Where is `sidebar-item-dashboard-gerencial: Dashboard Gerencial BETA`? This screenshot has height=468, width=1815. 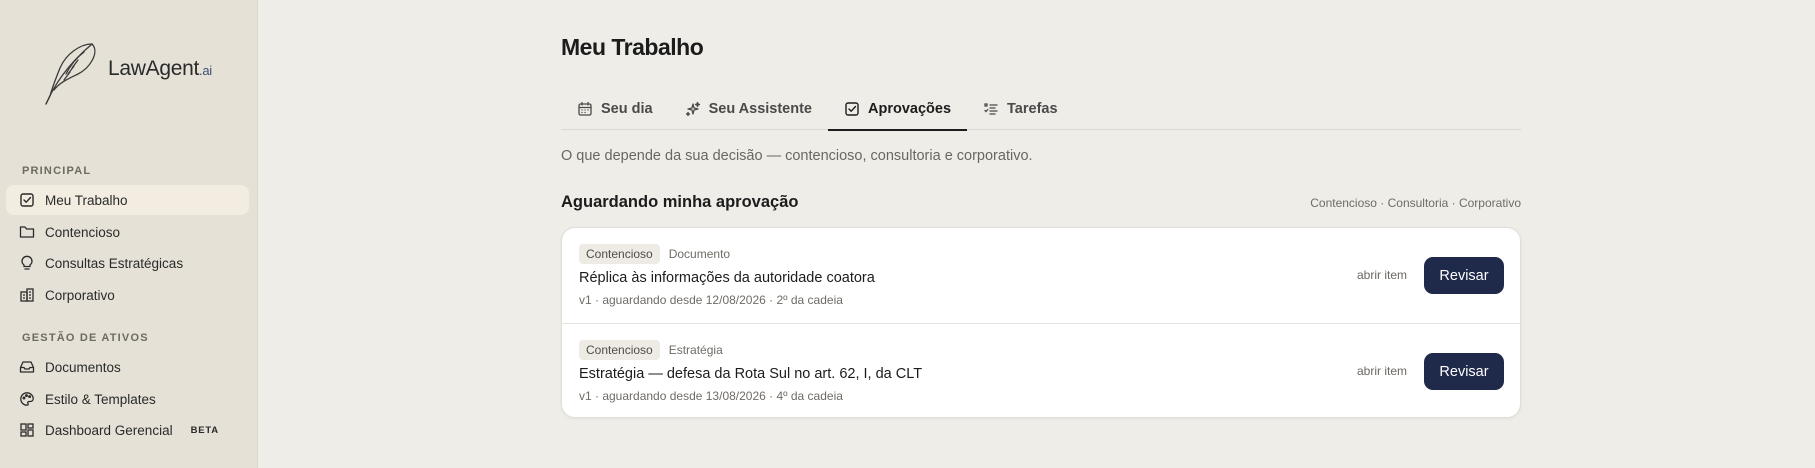
sidebar-item-dashboard-gerencial: Dashboard Gerencial BETA is located at coordinates (127, 430).